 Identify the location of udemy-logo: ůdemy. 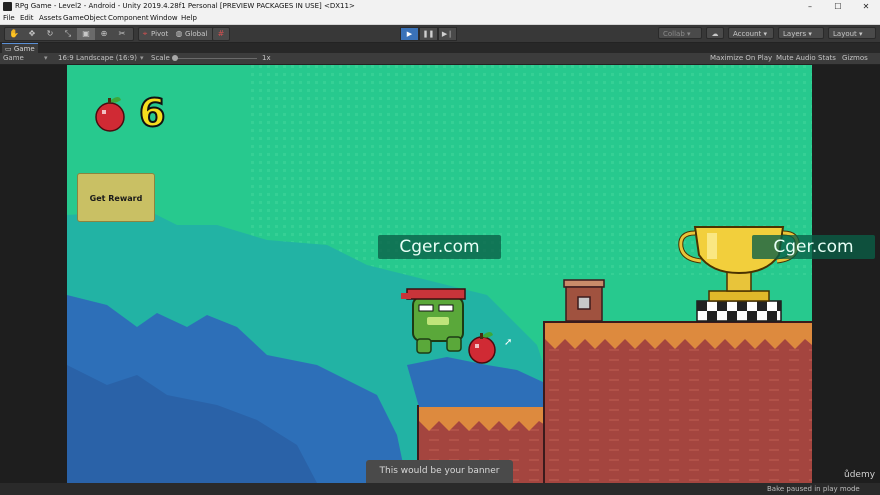
(860, 475).